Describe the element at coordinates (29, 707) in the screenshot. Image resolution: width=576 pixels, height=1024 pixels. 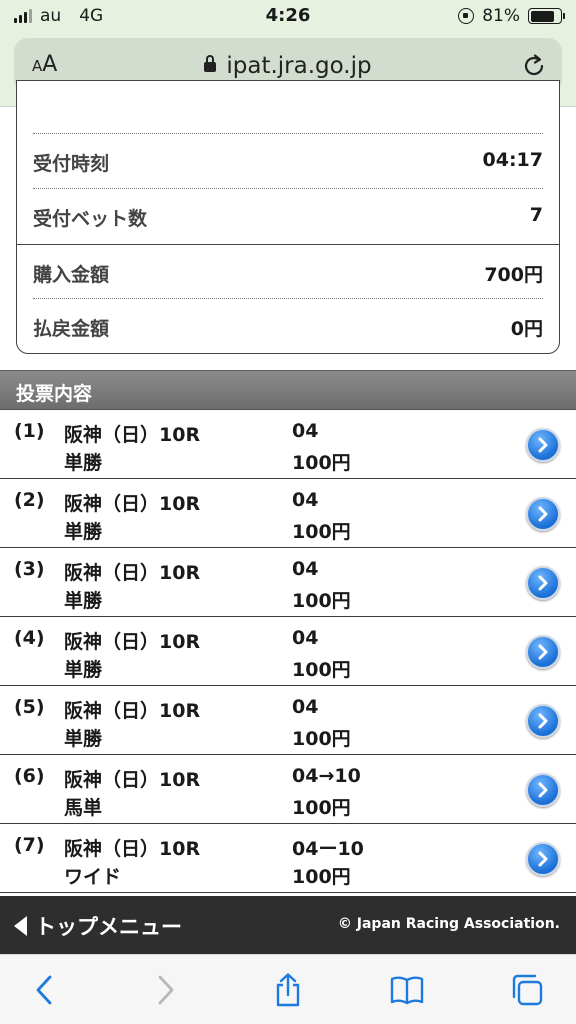
I see `bet-number: (5)` at that location.